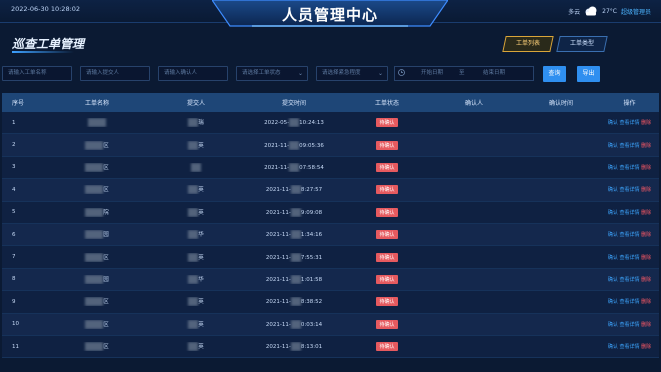 The width and height of the screenshot is (661, 372). Describe the element at coordinates (330, 145) in the screenshot. I see `table-row: 2 区 英 2021-11- 09:05:36 待确认 确认 查看详情 删除` at that location.